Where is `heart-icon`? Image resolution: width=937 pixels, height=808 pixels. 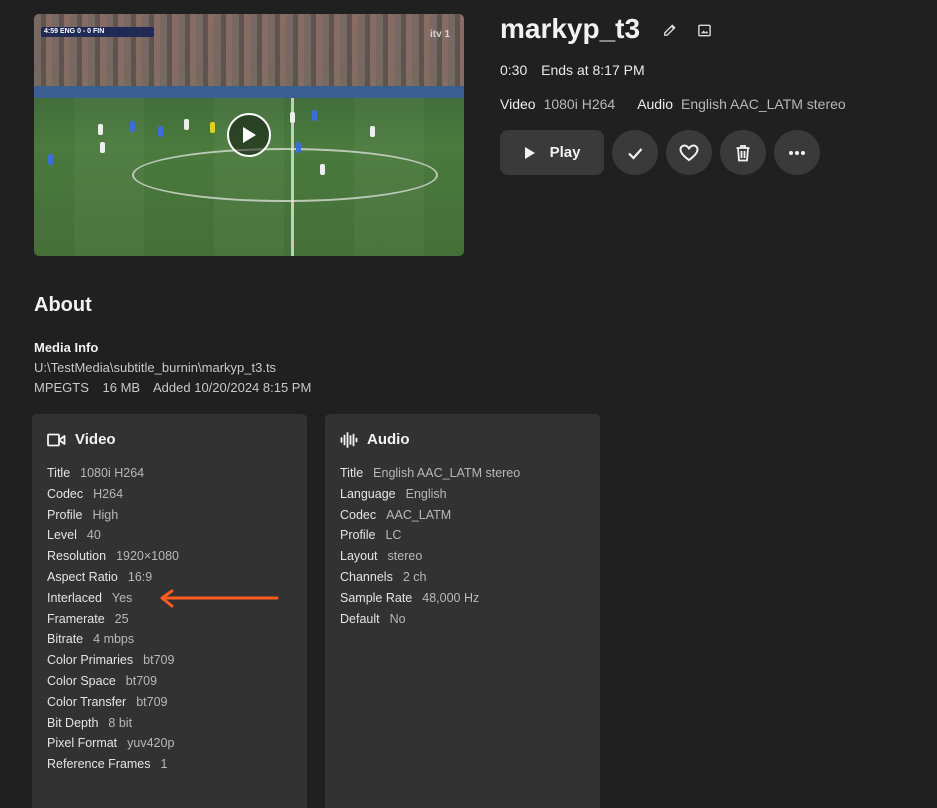
heart-icon is located at coordinates (689, 152).